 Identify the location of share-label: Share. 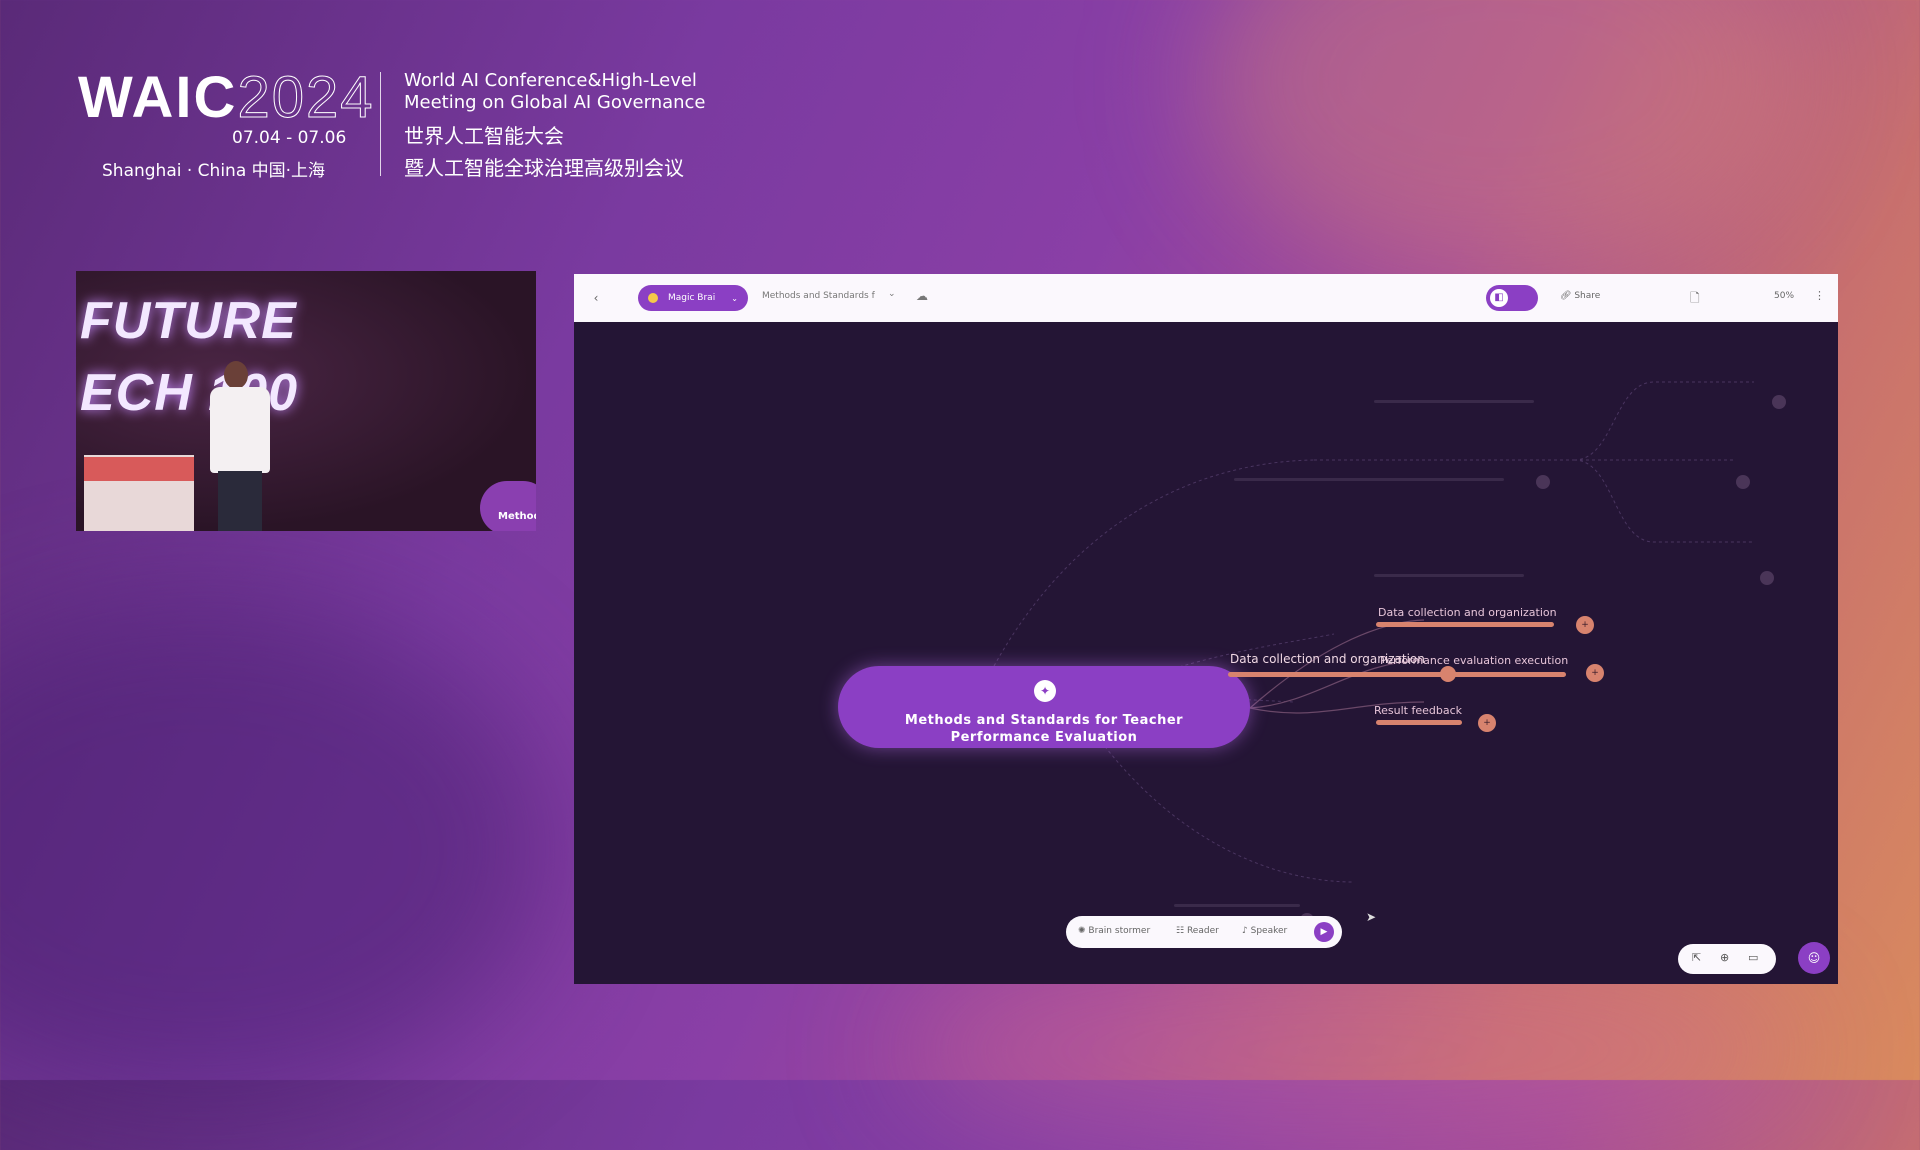
(1587, 296).